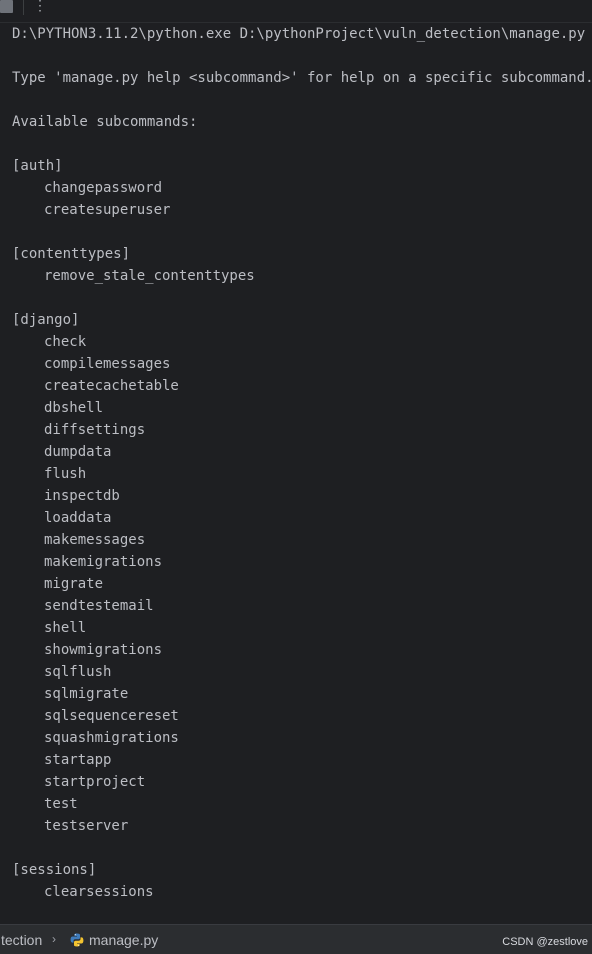 The image size is (592, 954). I want to click on console-toolbar: ⋮, so click(296, 11).